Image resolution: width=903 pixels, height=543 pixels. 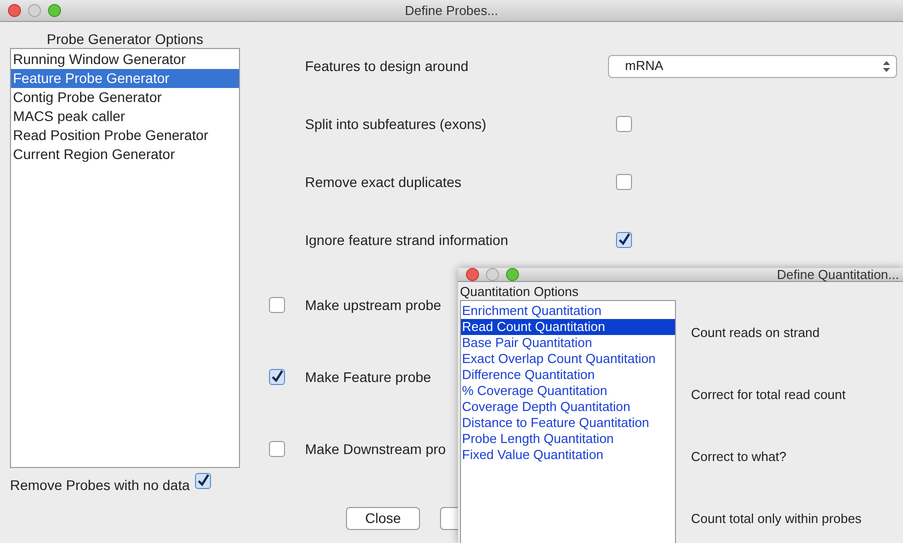 What do you see at coordinates (568, 439) in the screenshot?
I see `list-item: Probe Length Quantitation` at bounding box center [568, 439].